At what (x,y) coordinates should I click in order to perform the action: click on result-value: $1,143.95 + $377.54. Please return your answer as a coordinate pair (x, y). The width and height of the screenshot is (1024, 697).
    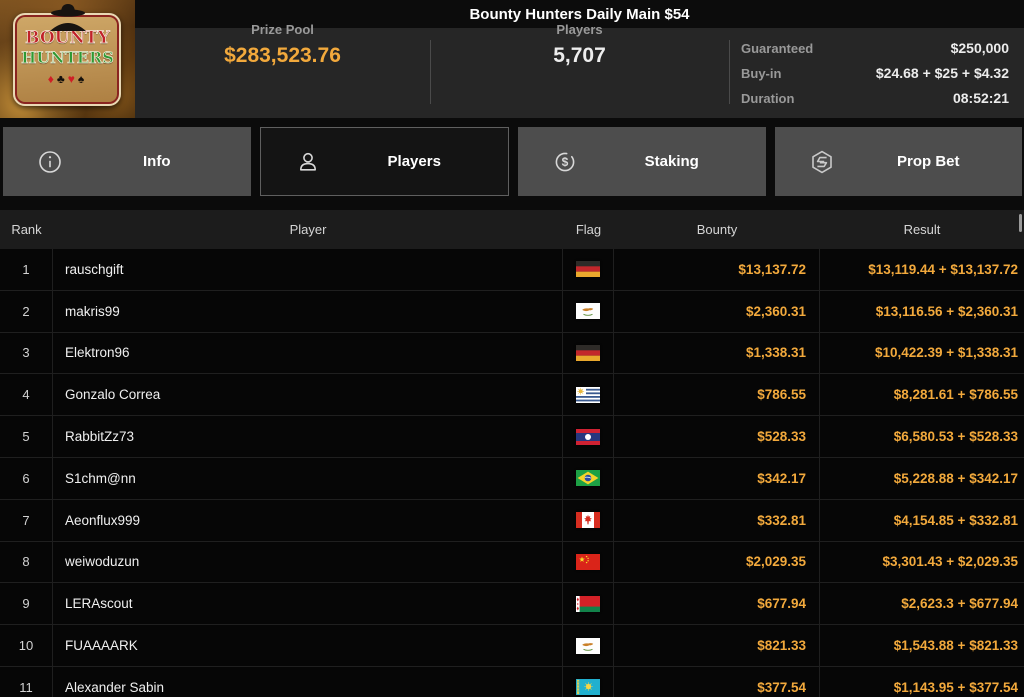
    Looking at the image, I should click on (955, 687).